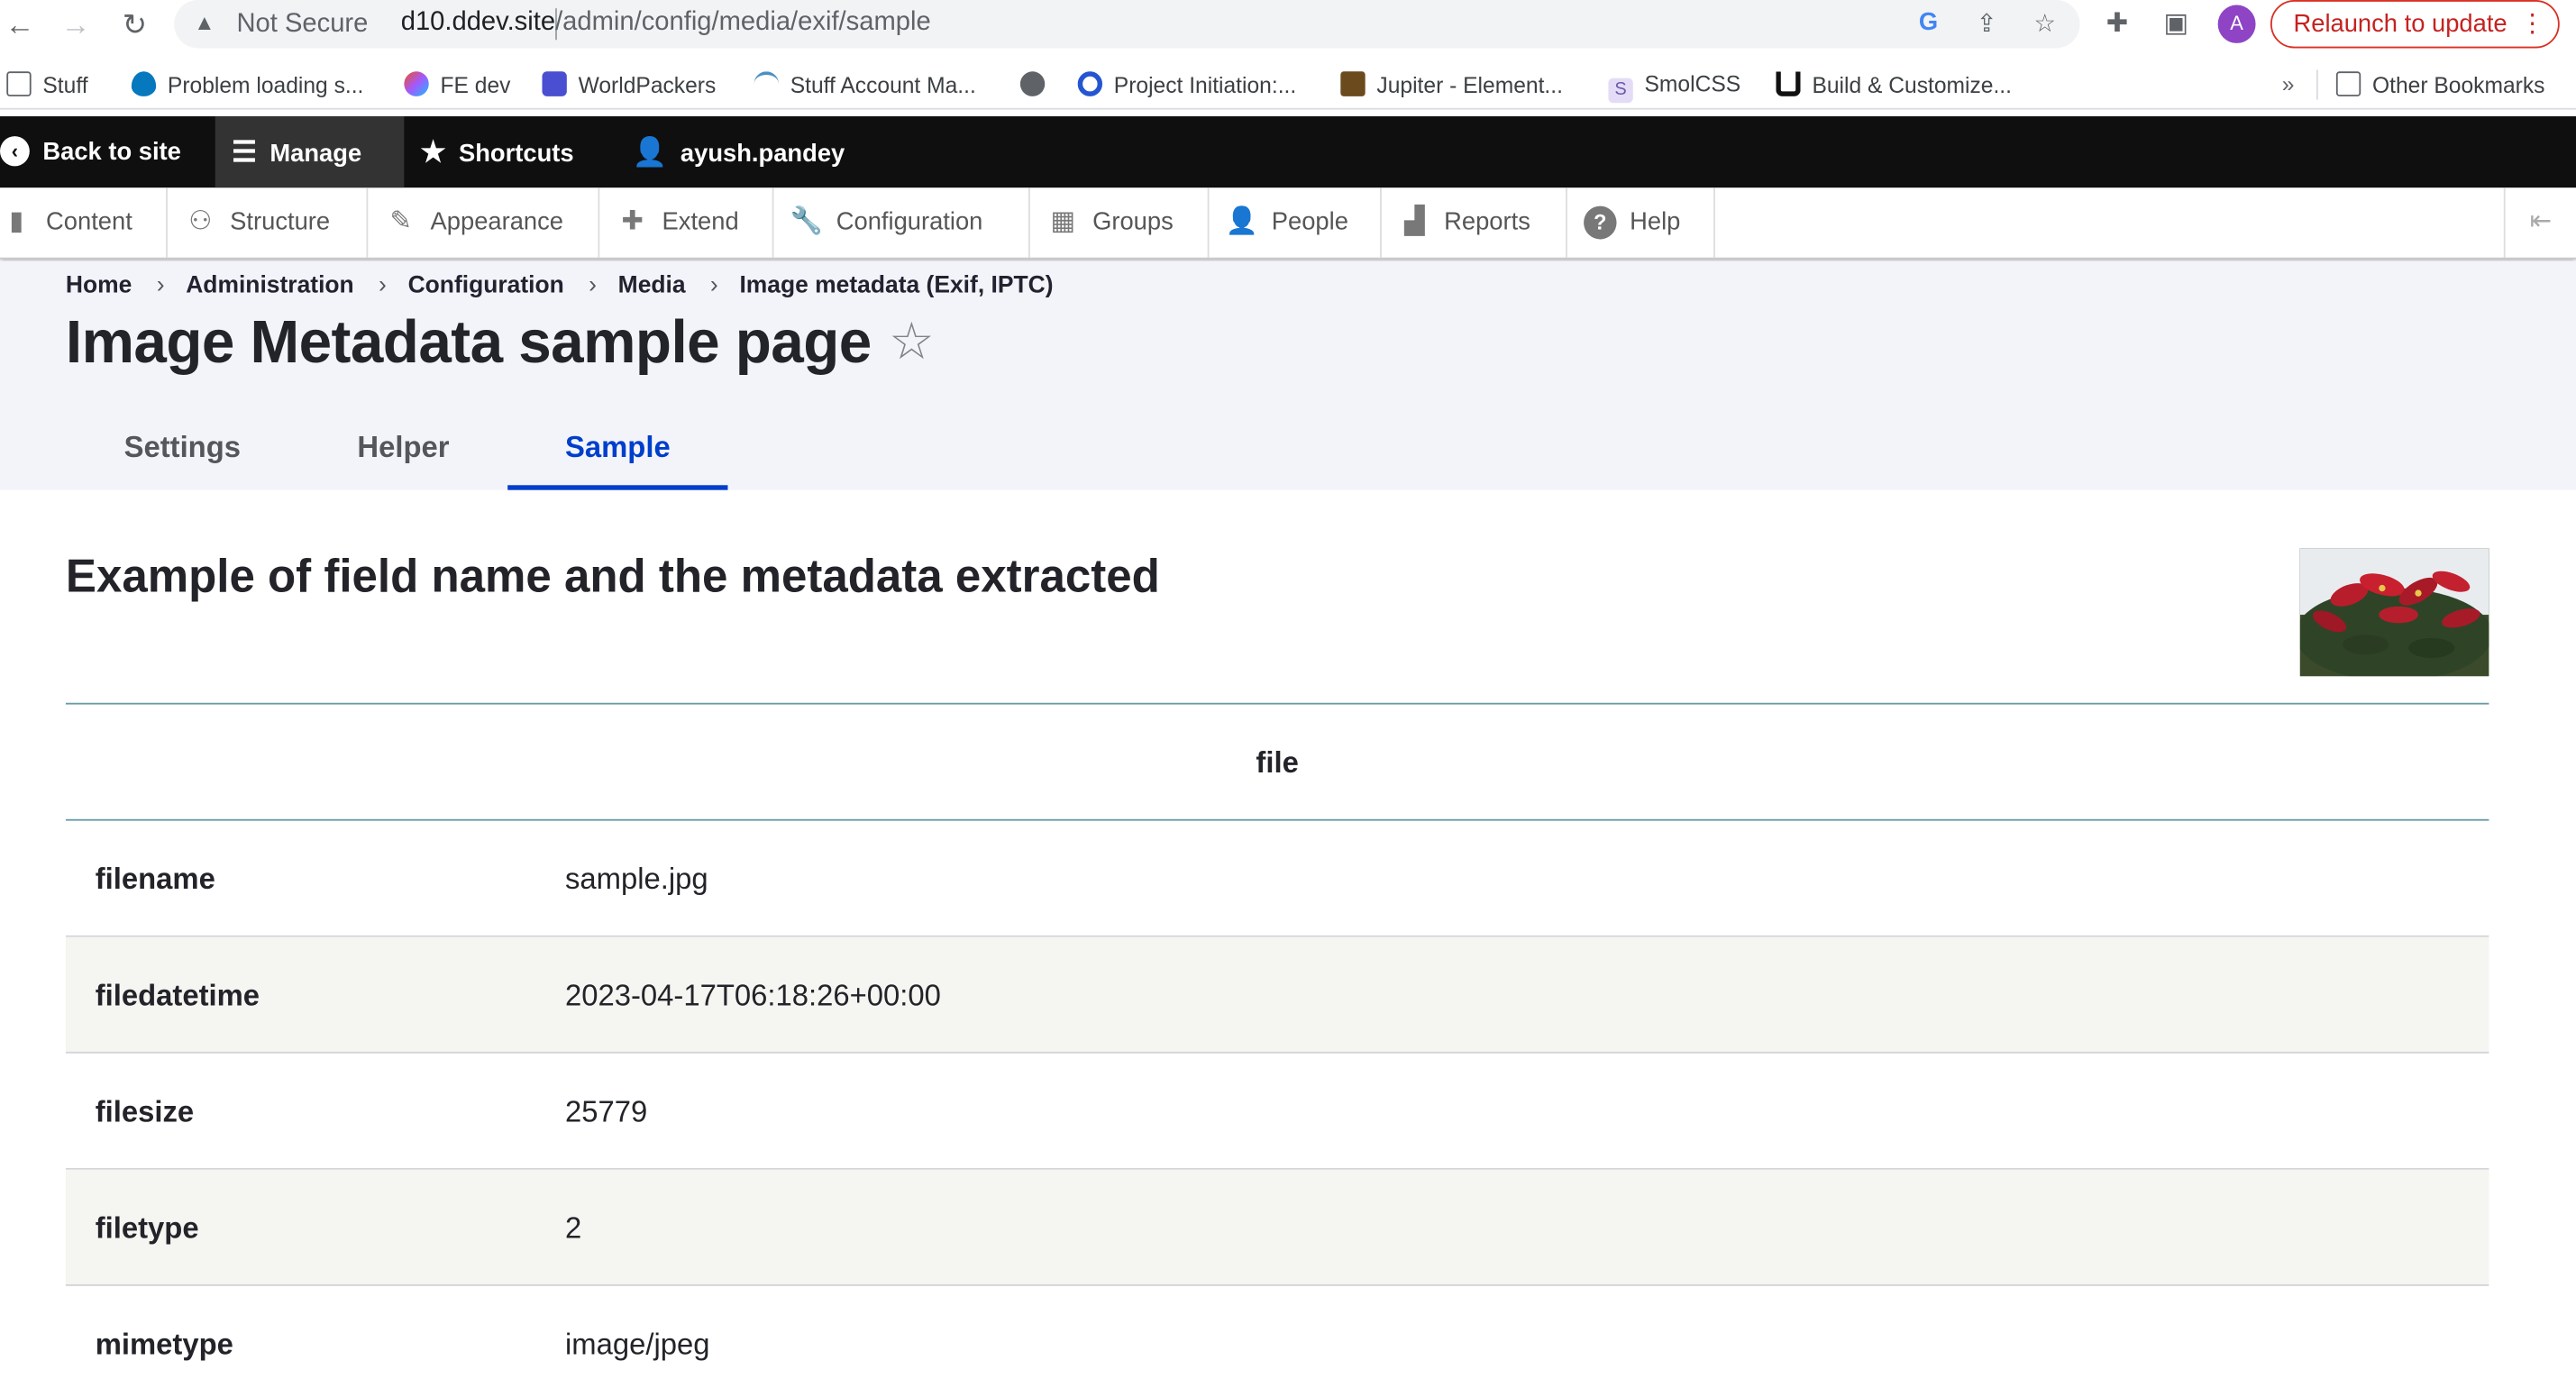 The width and height of the screenshot is (2576, 1379). What do you see at coordinates (686, 222) in the screenshot?
I see `tray-item-extend: ✚ Extend` at bounding box center [686, 222].